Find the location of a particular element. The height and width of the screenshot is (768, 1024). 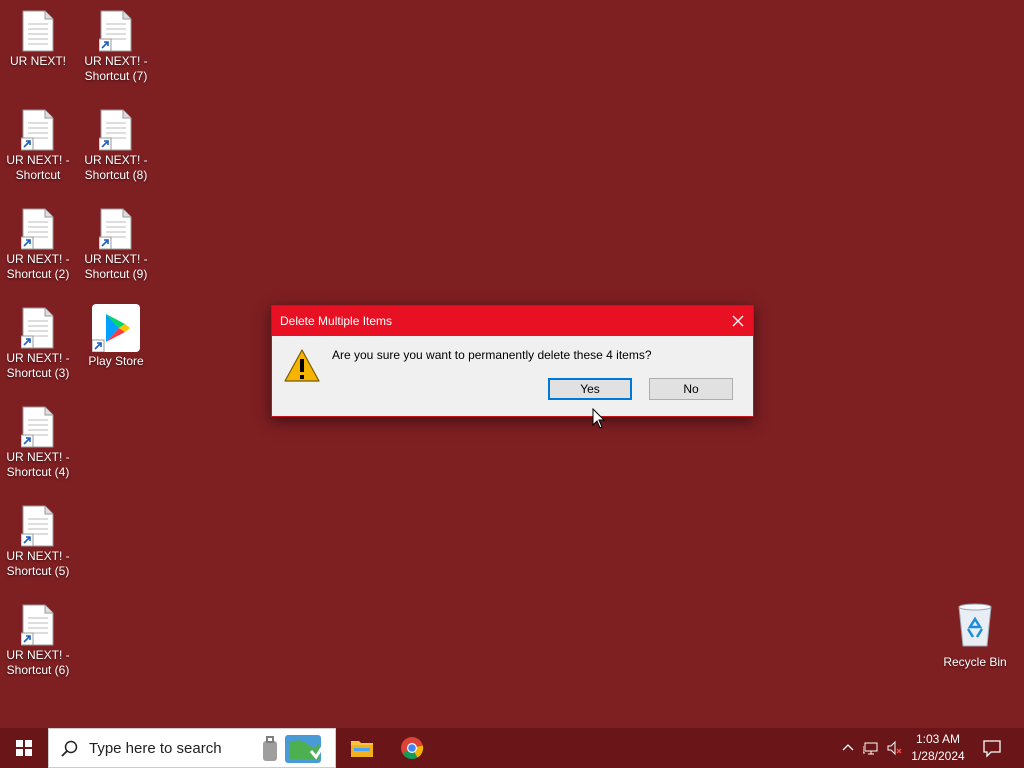

chrome-button is located at coordinates (412, 748).